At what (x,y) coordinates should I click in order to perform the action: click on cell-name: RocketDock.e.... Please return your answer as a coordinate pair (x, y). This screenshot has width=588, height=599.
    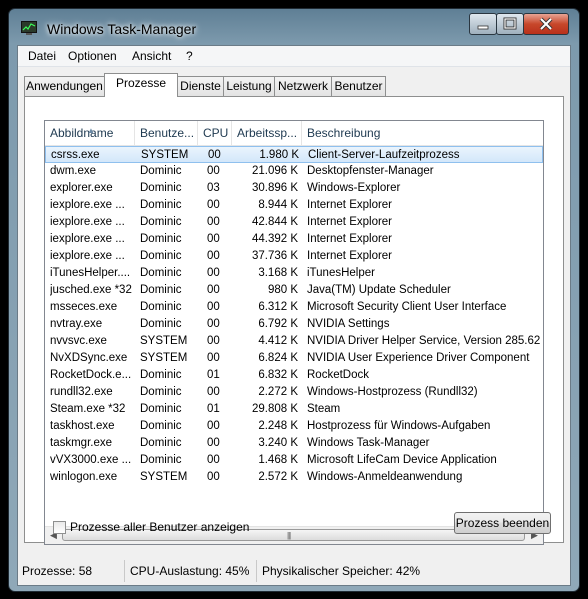
    Looking at the image, I should click on (91, 375).